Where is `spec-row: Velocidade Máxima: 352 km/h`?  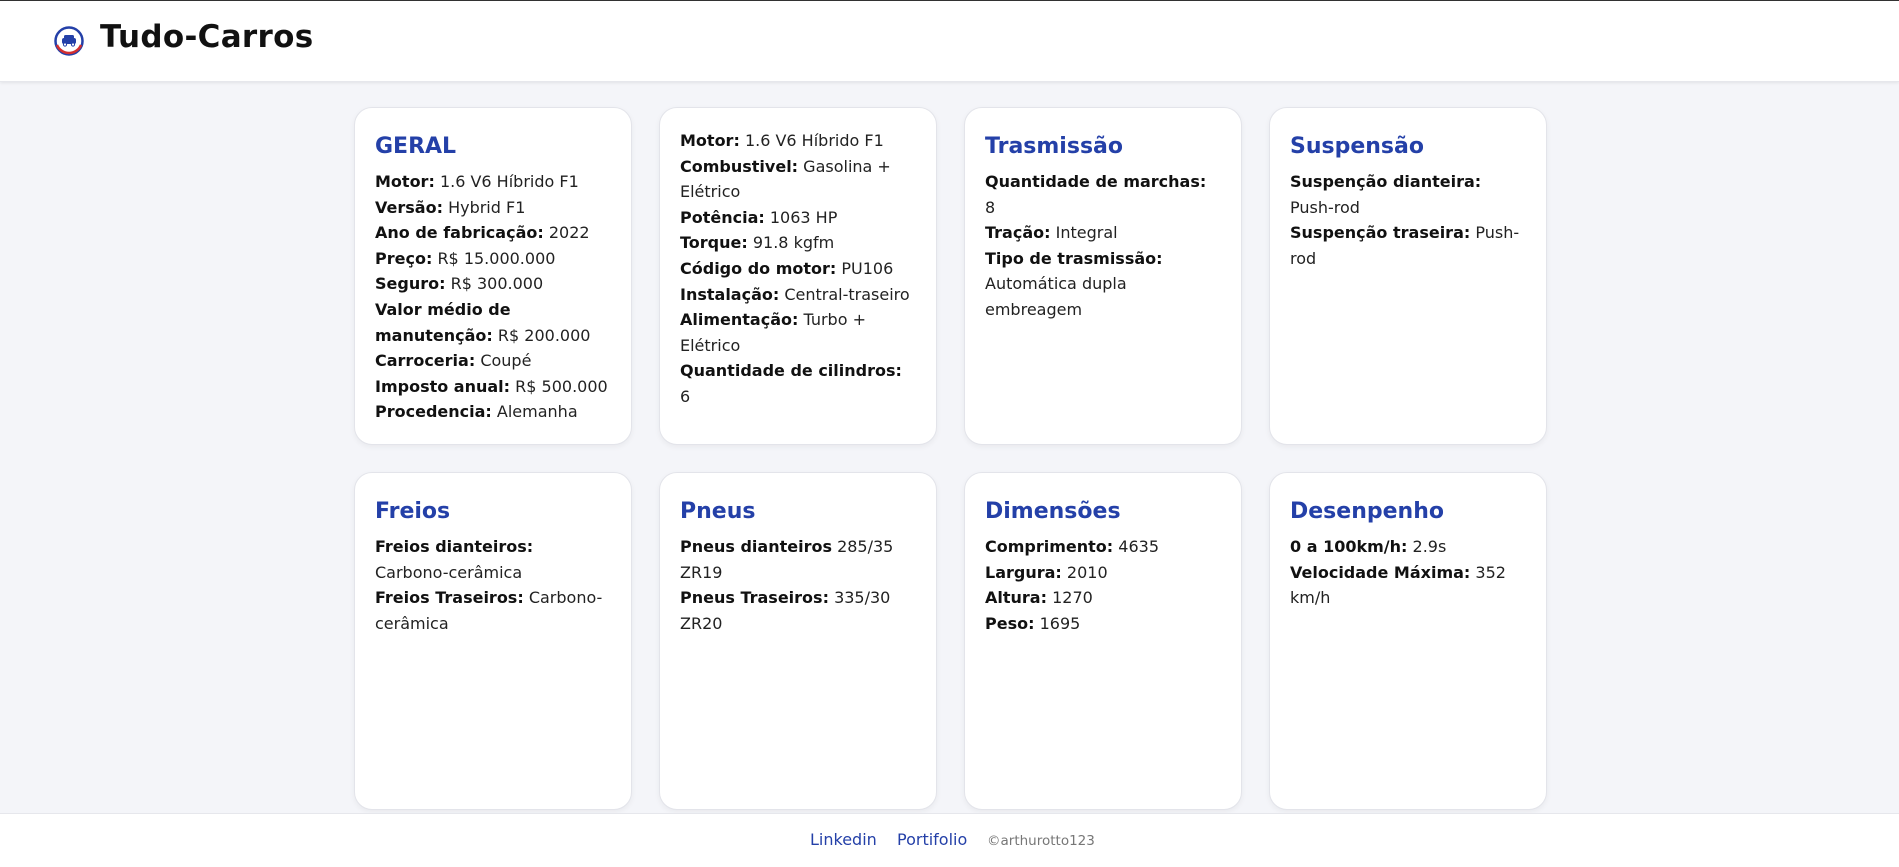
spec-row: Velocidade Máxima: 352 km/h is located at coordinates (1408, 585).